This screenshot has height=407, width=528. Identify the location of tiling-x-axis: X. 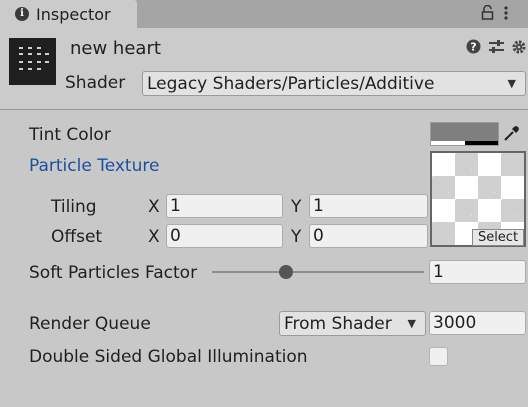
(154, 207).